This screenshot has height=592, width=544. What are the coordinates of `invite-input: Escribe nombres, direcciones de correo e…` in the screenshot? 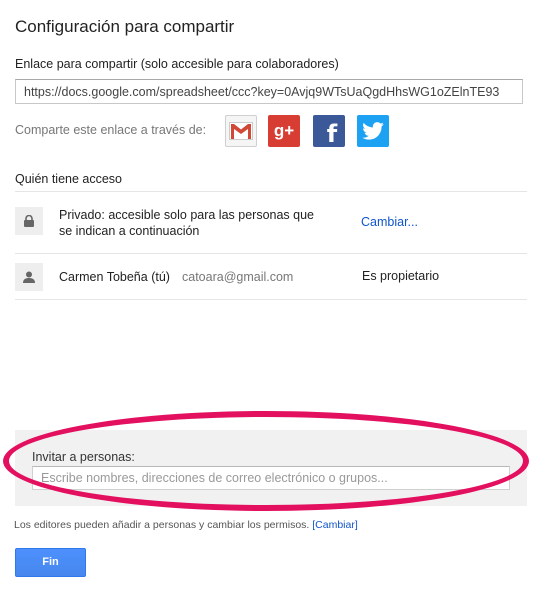 It's located at (271, 478).